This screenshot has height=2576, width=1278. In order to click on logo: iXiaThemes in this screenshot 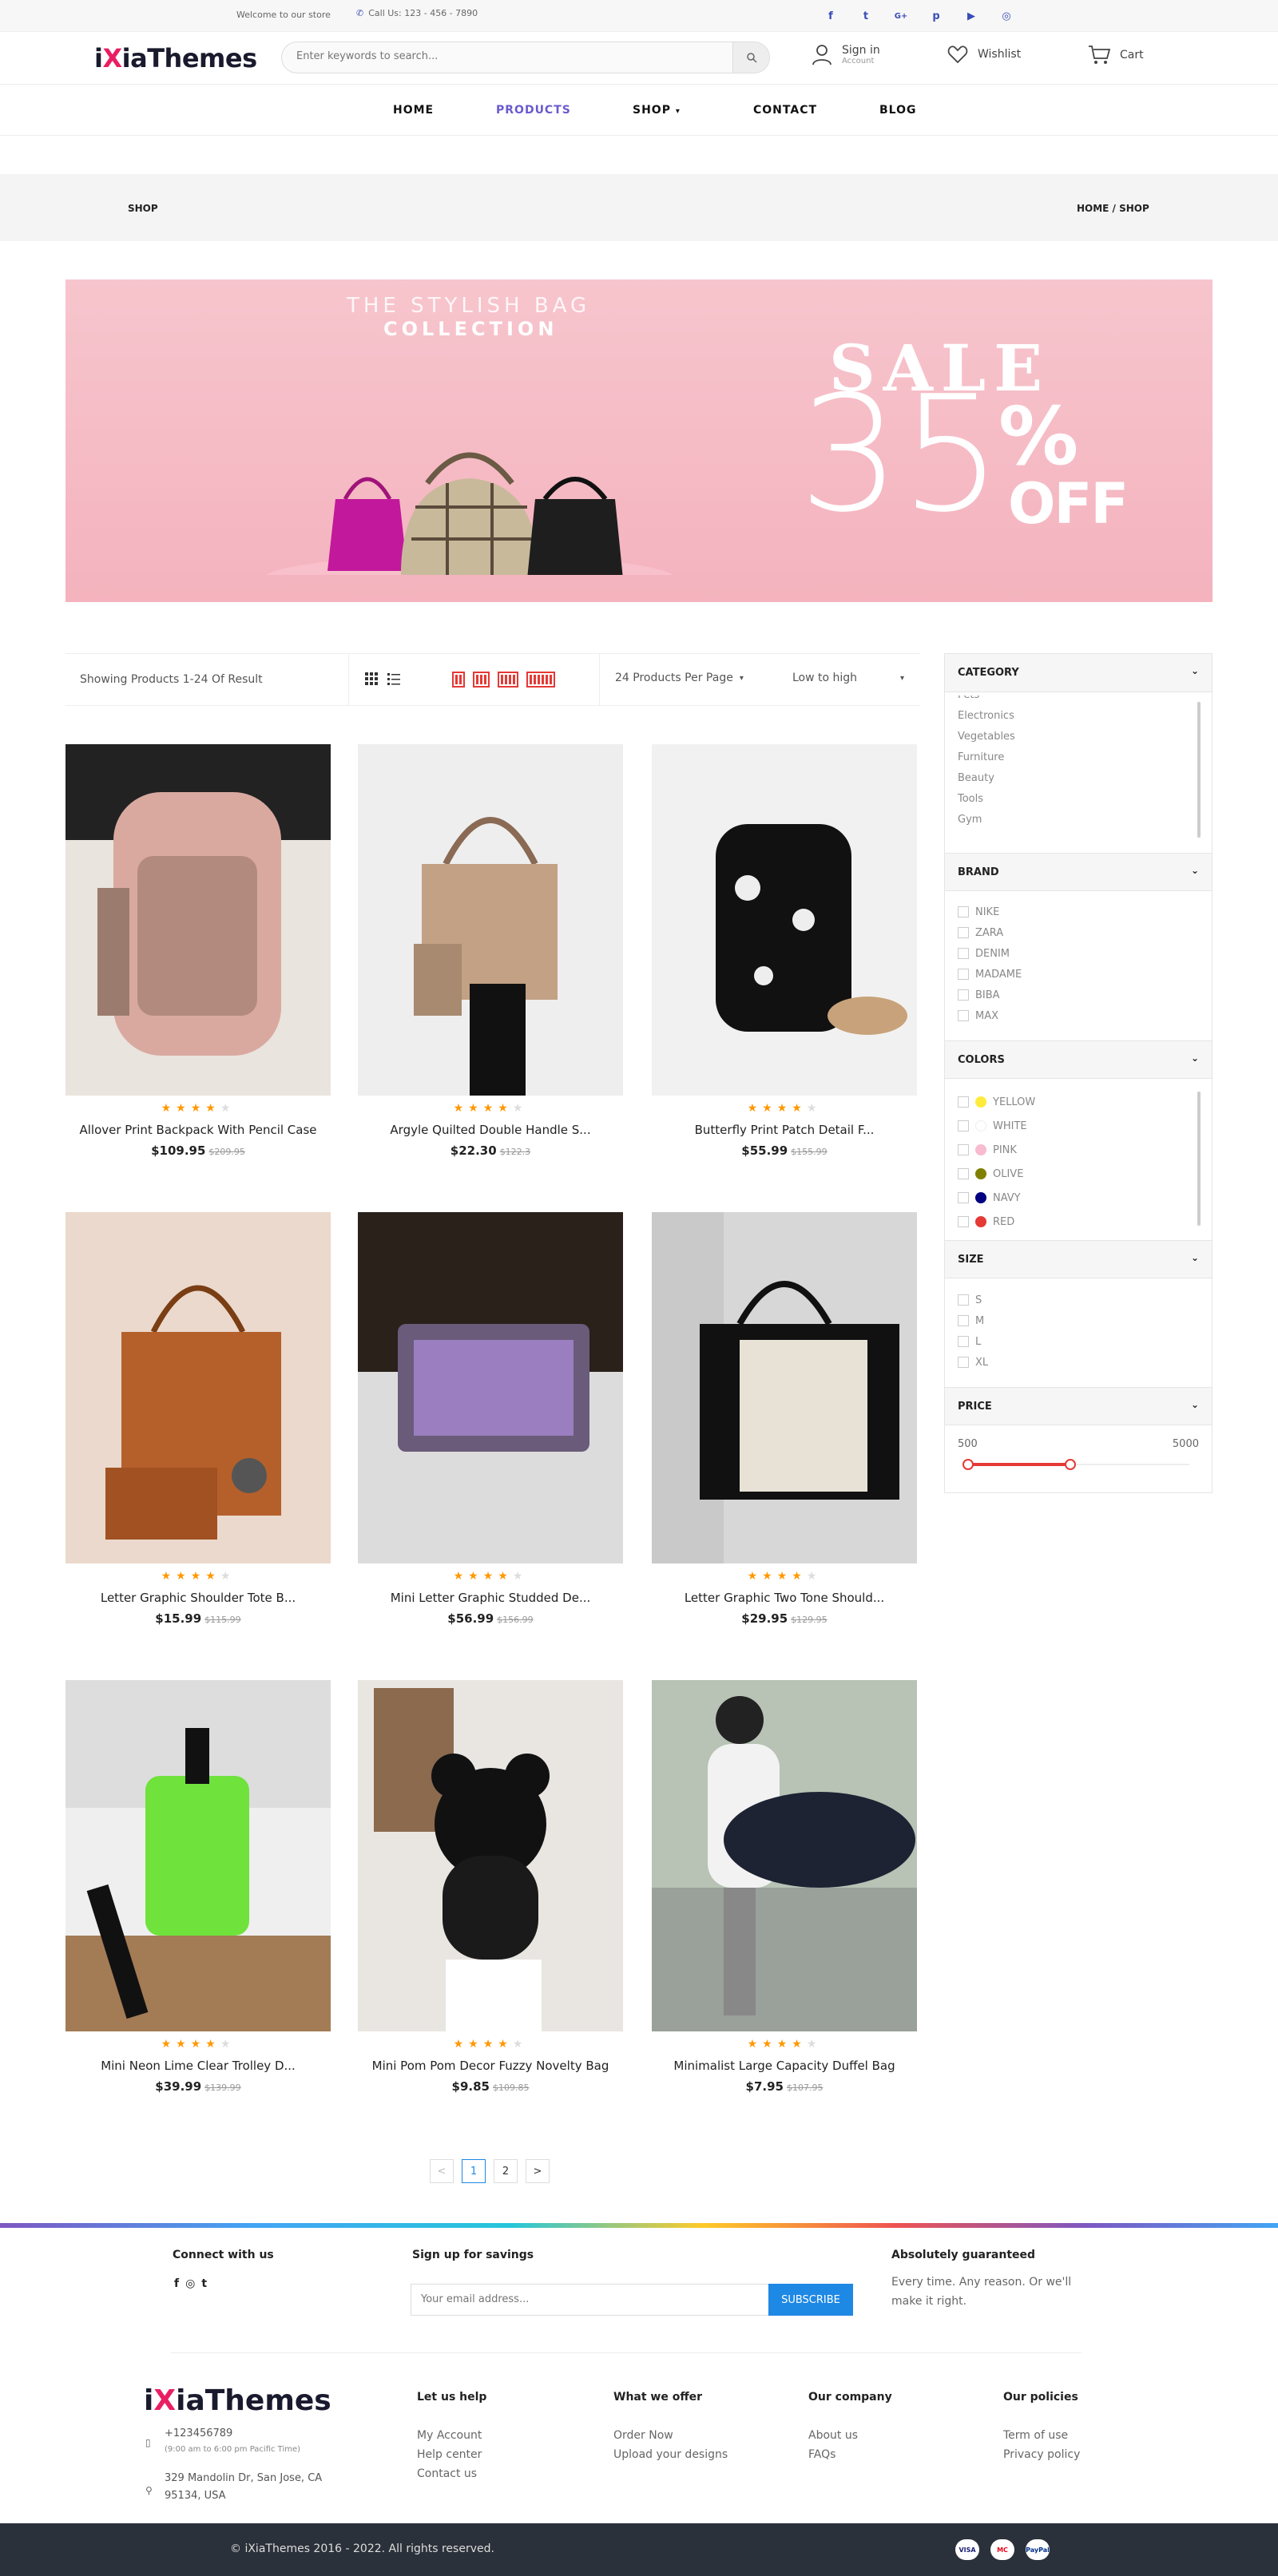, I will do `click(175, 58)`.